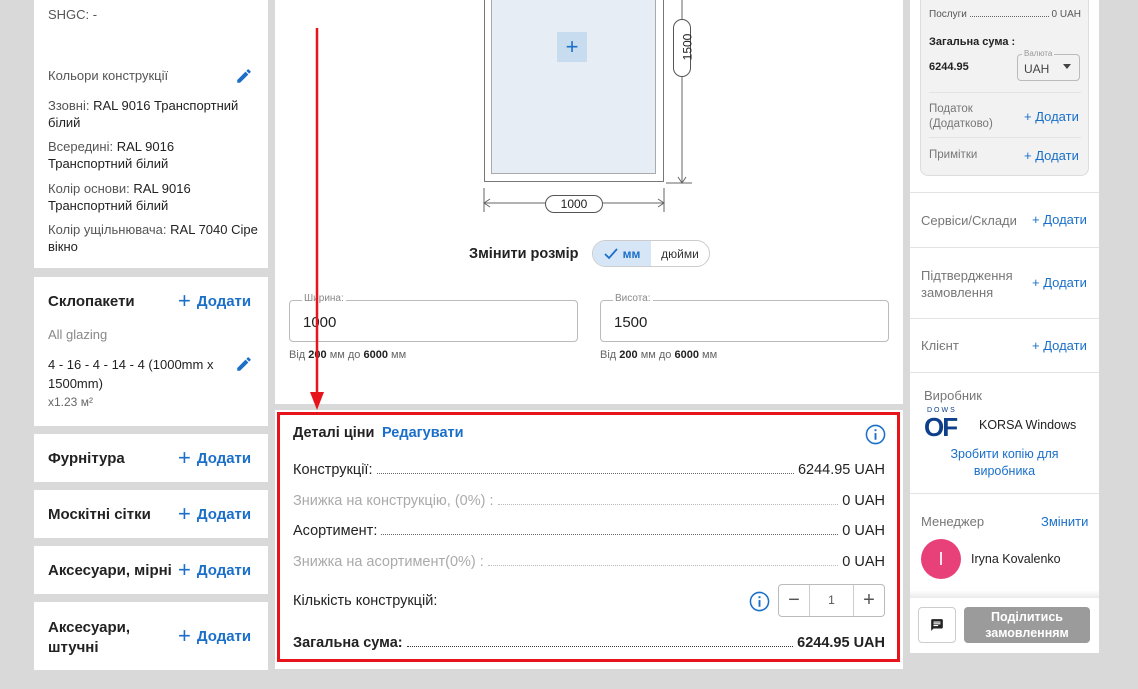  What do you see at coordinates (967, 284) in the screenshot?
I see `order-confirmation-label: Підтвердження замовлення` at bounding box center [967, 284].